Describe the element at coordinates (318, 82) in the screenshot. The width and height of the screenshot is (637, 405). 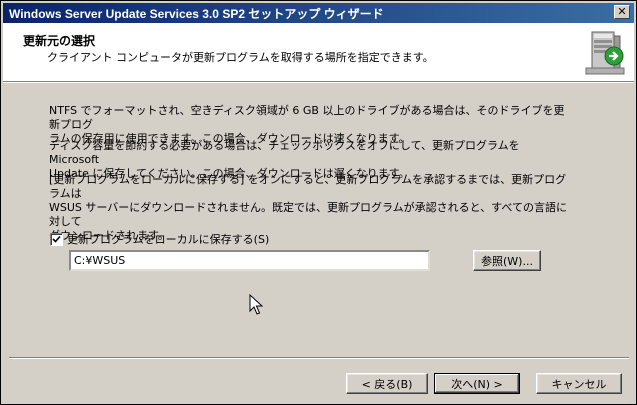
I see `header-divider` at that location.